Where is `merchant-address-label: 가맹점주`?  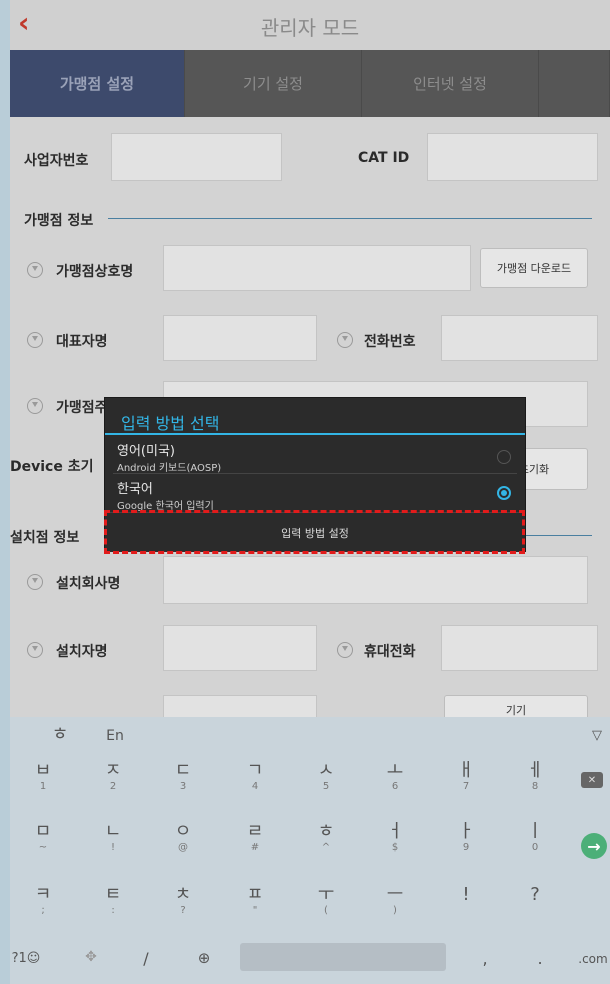
merchant-address-label: 가맹점주 is located at coordinates (82, 408).